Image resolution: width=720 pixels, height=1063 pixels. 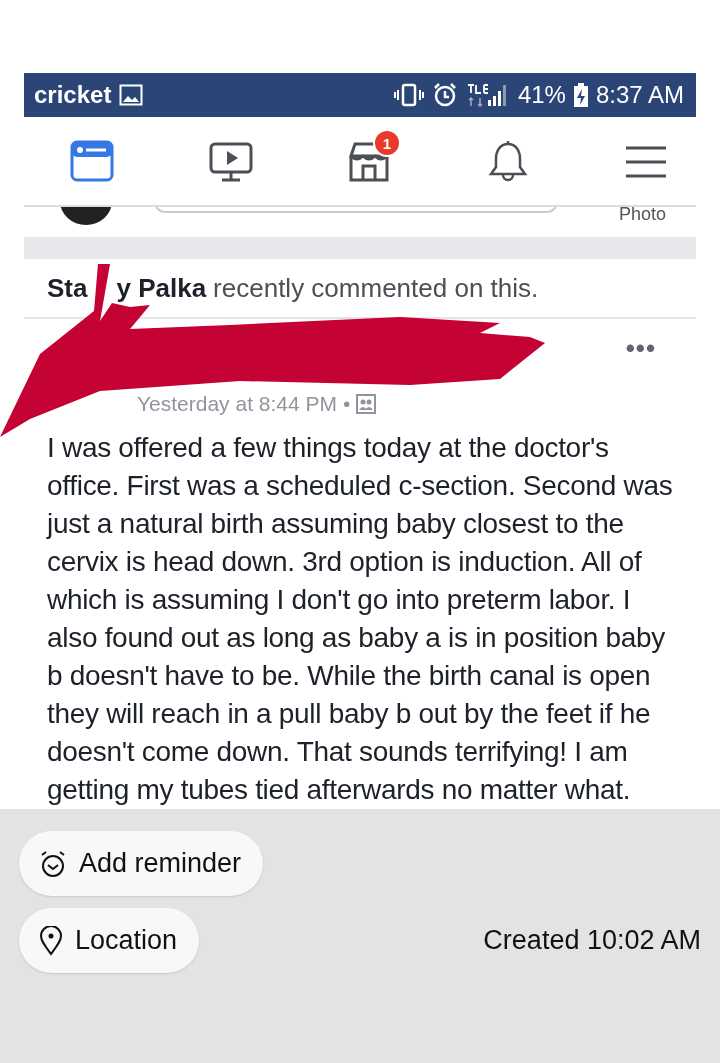 What do you see at coordinates (67, 288) in the screenshot?
I see `commenter-name: Sta` at bounding box center [67, 288].